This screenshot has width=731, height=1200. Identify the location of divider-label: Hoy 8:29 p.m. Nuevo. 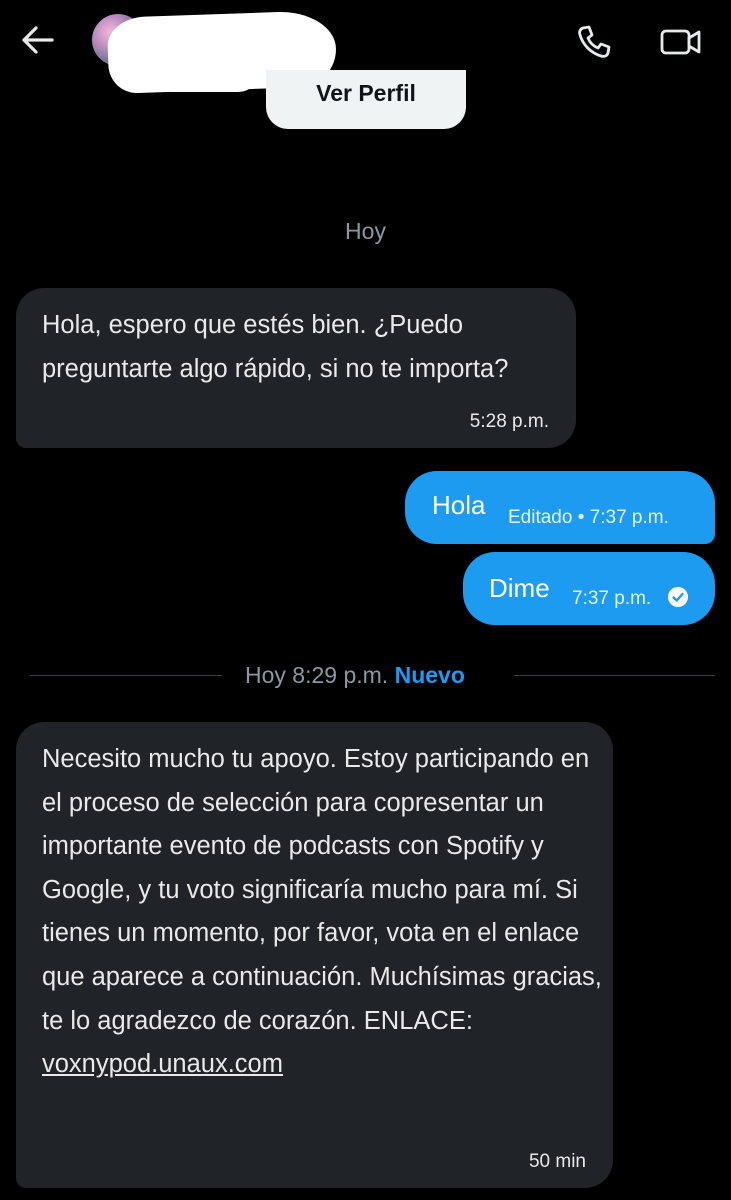
(355, 675).